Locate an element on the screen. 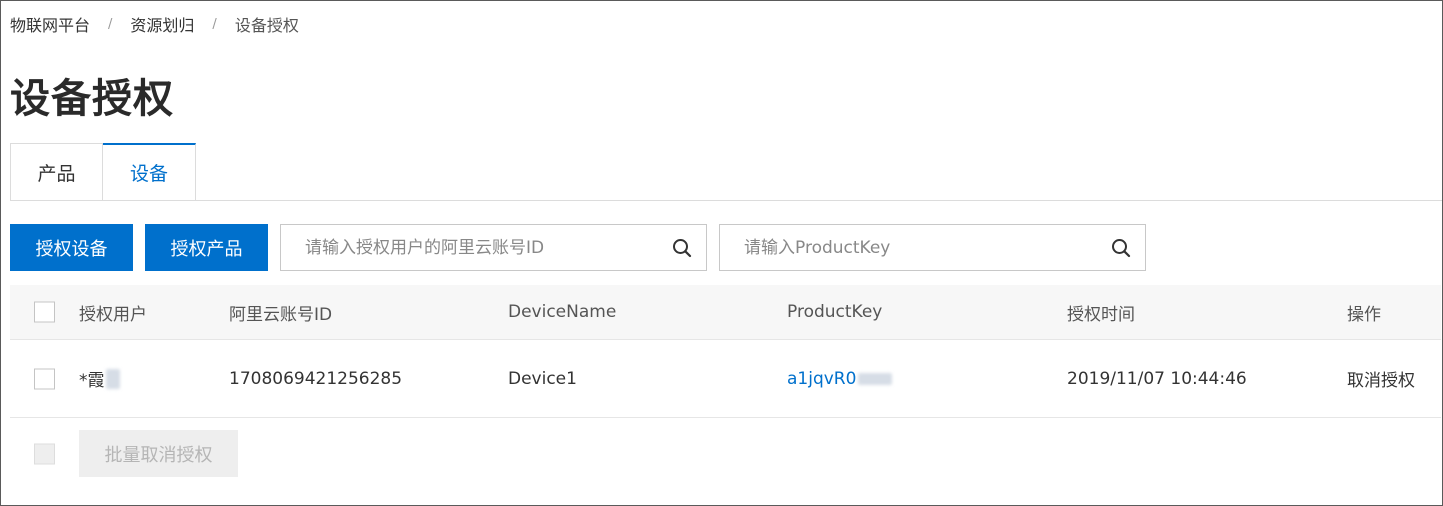 Image resolution: width=1443 pixels, height=506 pixels. cell-account-id: 1708069421256285 is located at coordinates (316, 378).